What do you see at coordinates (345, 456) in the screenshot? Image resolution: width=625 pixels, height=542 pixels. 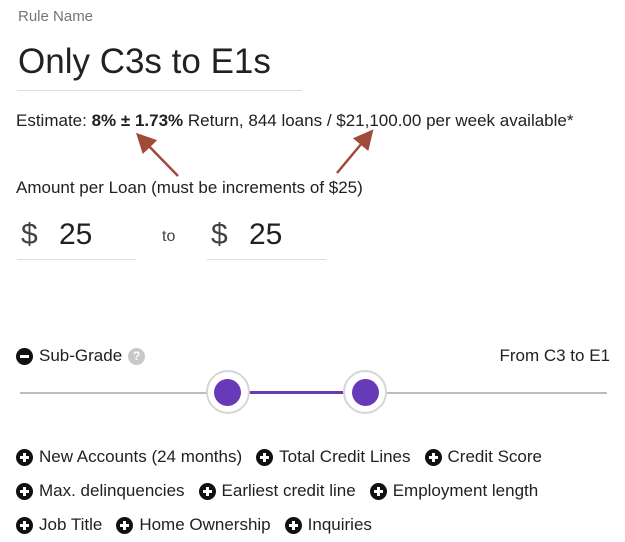 I see `filter-label: Total Credit Lines` at bounding box center [345, 456].